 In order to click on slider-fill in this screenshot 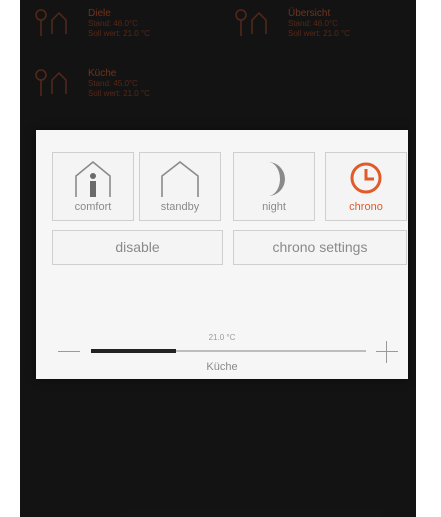, I will do `click(134, 351)`.